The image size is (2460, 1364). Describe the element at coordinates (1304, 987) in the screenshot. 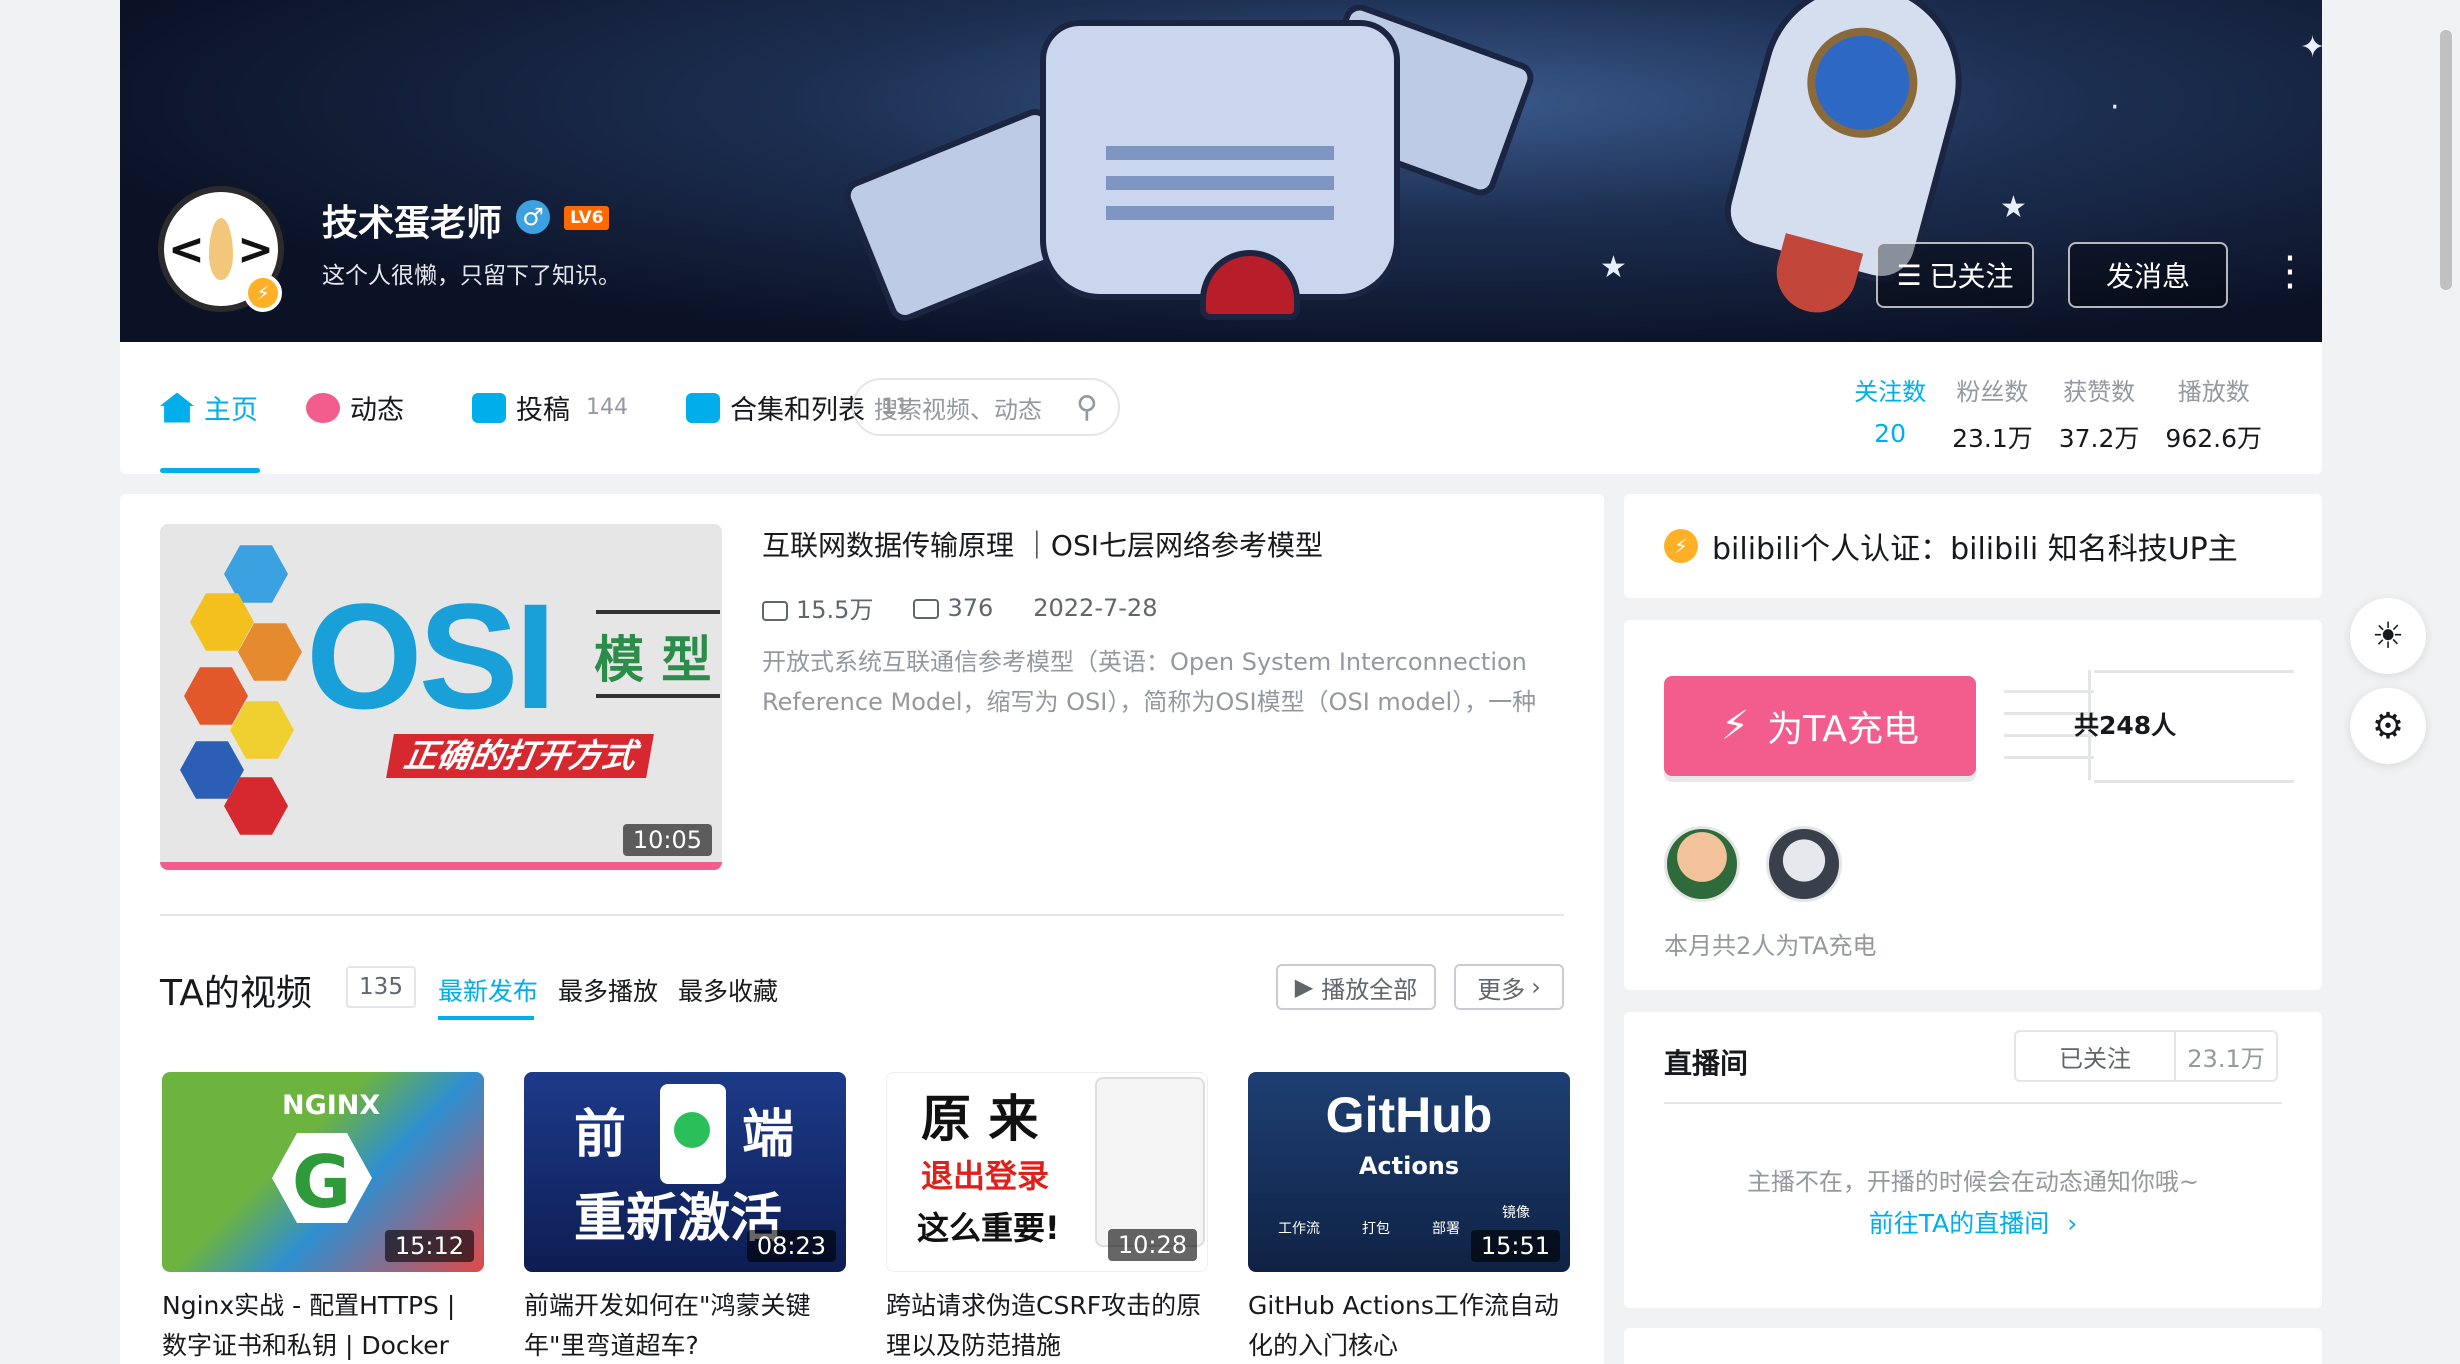

I see `play-icon: ▶` at that location.